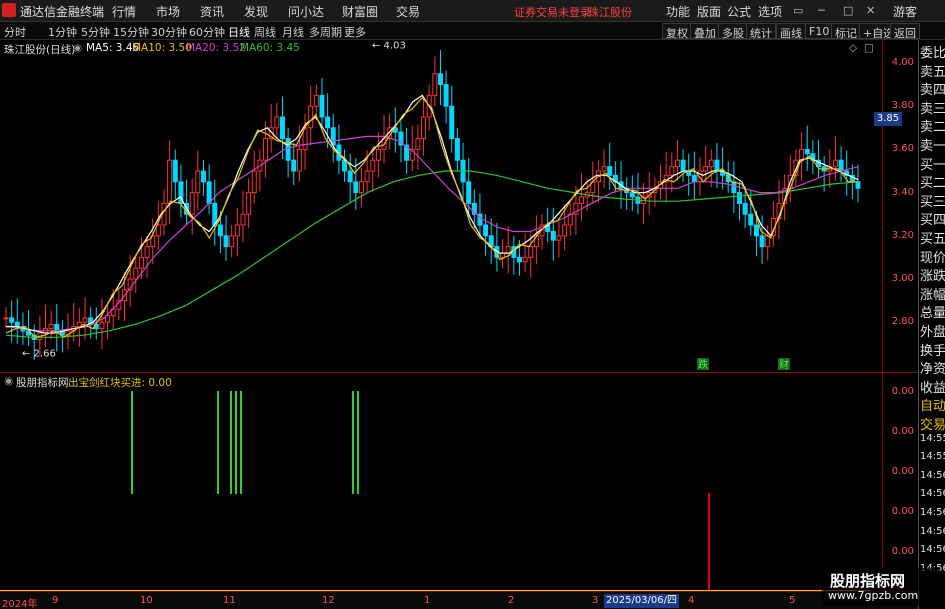 The height and width of the screenshot is (609, 945). I want to click on indicator-settings-icon: ◉, so click(8, 381).